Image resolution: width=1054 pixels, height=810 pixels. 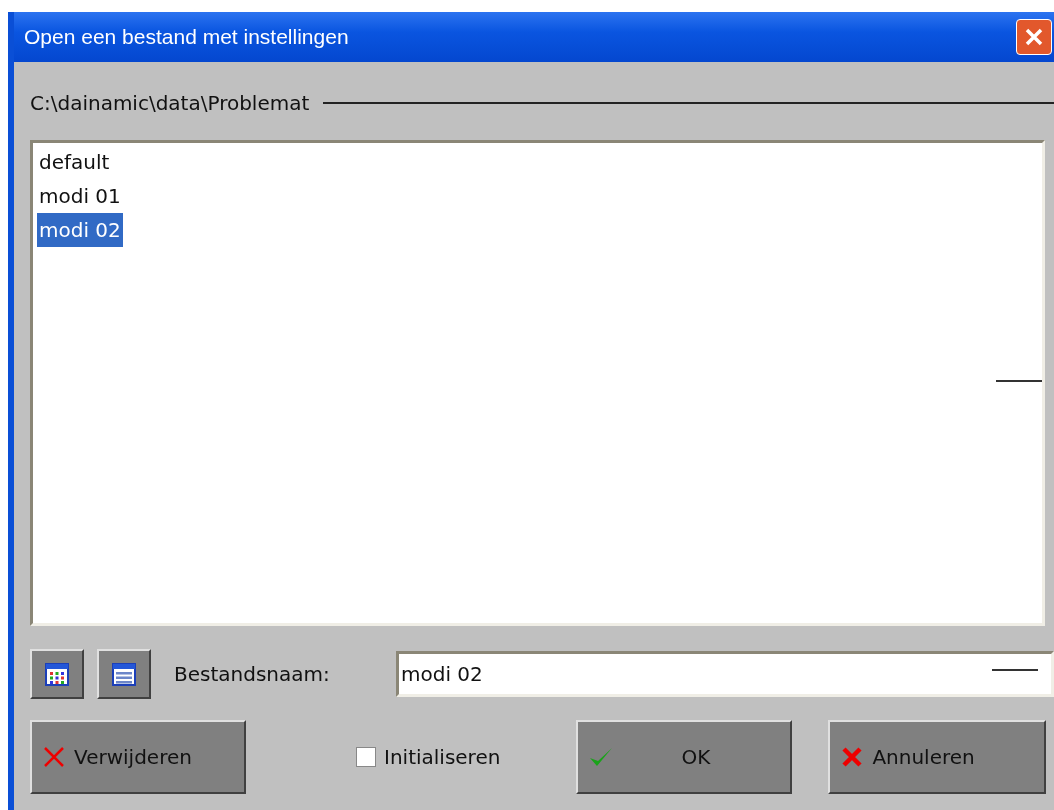 I want to click on icon-view-button, so click(x=57, y=674).